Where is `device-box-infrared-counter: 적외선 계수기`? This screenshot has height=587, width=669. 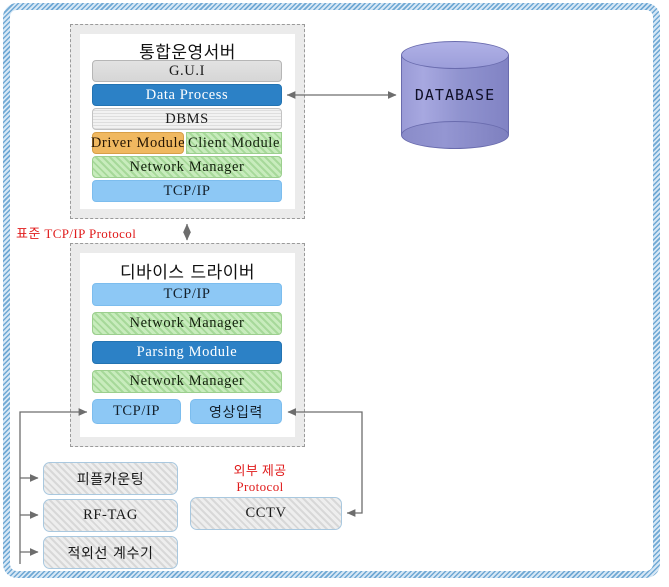 device-box-infrared-counter: 적외선 계수기 is located at coordinates (110, 552).